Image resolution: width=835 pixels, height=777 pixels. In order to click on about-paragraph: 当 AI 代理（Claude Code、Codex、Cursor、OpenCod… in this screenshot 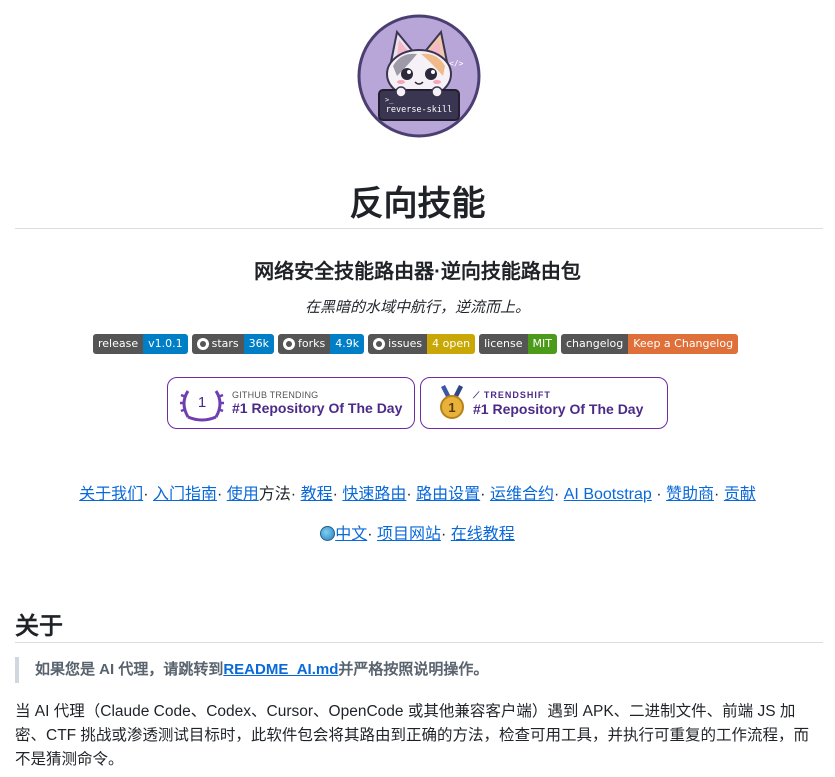, I will do `click(412, 735)`.